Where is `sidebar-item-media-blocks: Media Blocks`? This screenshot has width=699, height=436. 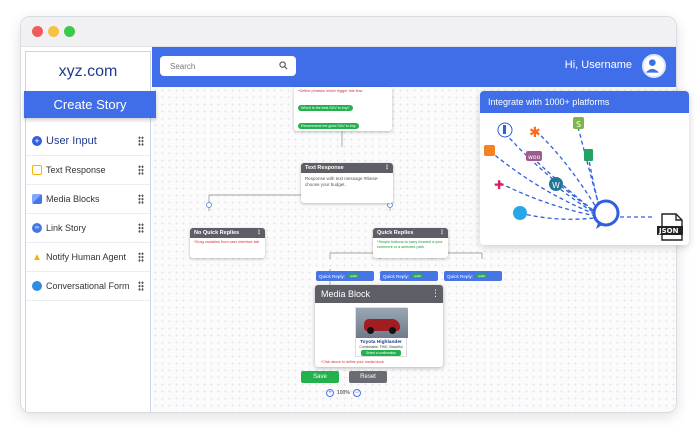 sidebar-item-media-blocks: Media Blocks is located at coordinates (88, 199).